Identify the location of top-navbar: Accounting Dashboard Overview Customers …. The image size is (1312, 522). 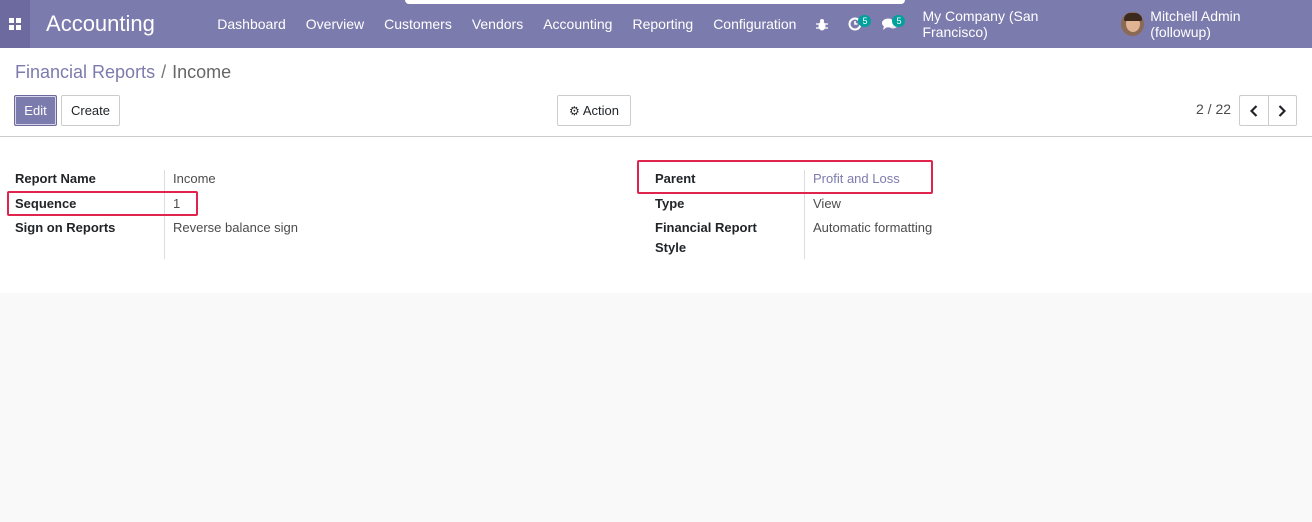
(656, 24).